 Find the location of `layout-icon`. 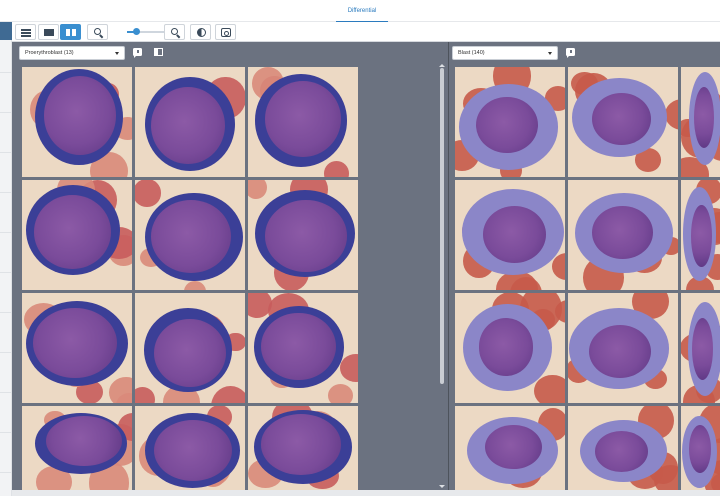

layout-icon is located at coordinates (158, 52).